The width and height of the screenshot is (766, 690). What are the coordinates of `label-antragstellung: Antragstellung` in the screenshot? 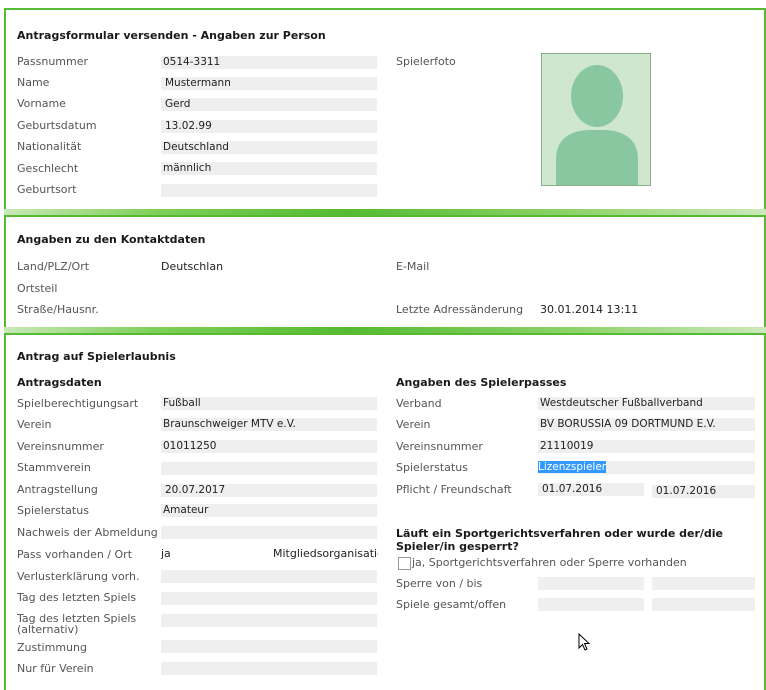 It's located at (57, 489).